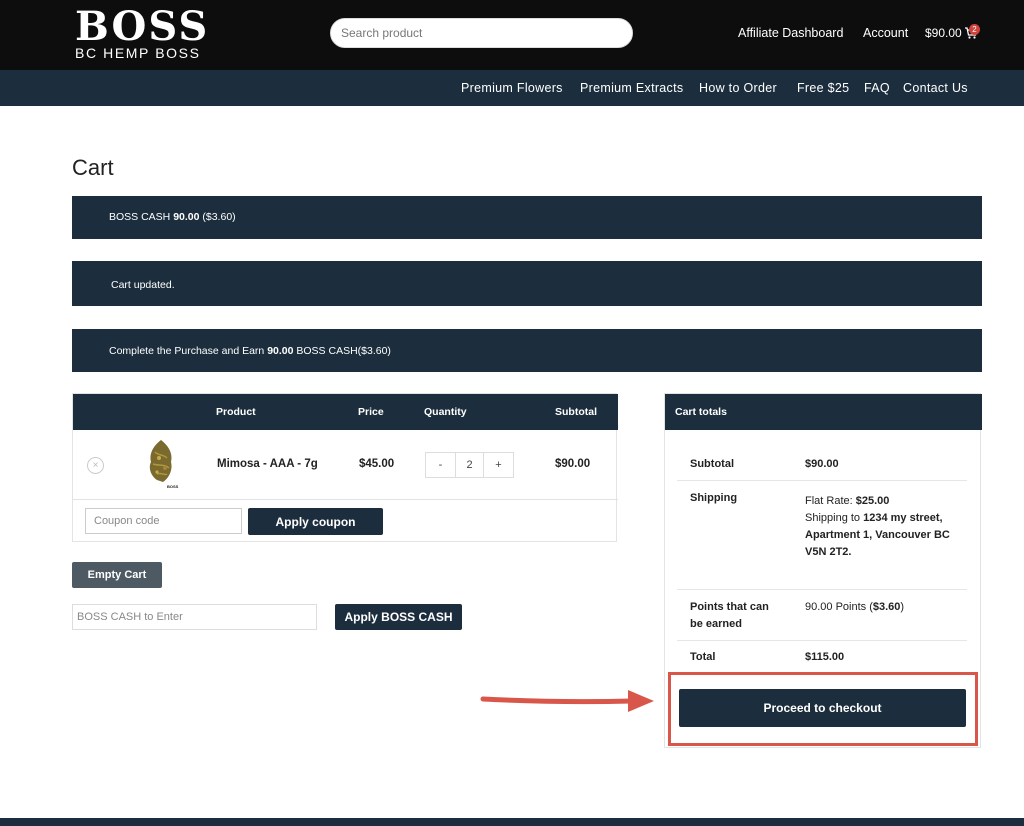  What do you see at coordinates (527, 283) in the screenshot?
I see `cart-updated-notice: Cart updated.` at bounding box center [527, 283].